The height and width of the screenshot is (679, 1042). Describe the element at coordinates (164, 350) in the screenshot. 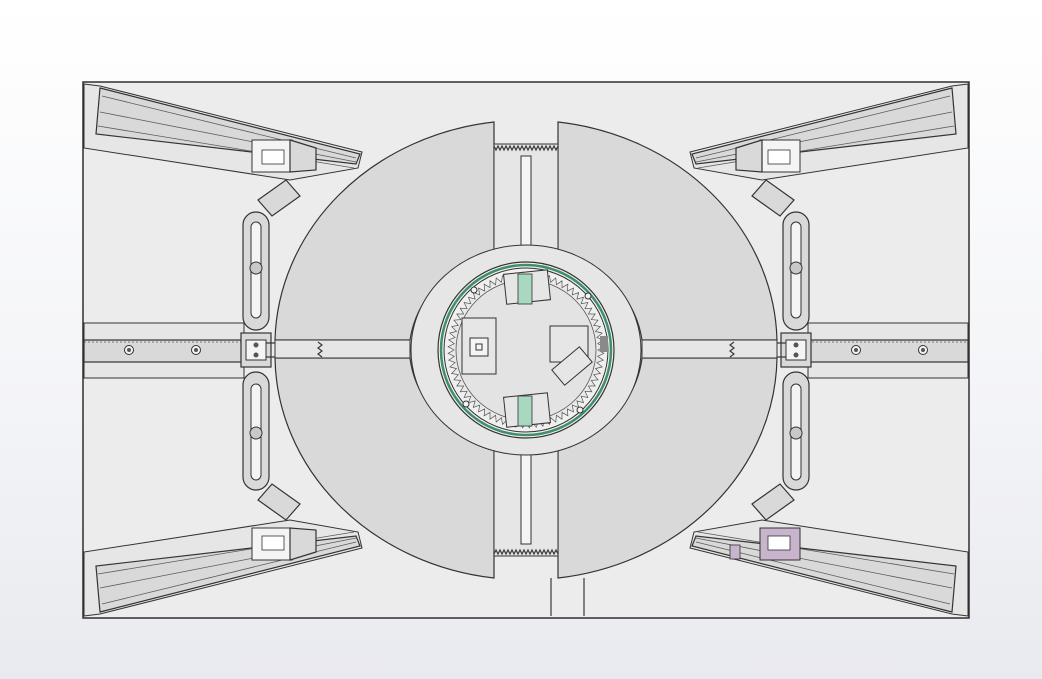

I see `left-rail` at that location.